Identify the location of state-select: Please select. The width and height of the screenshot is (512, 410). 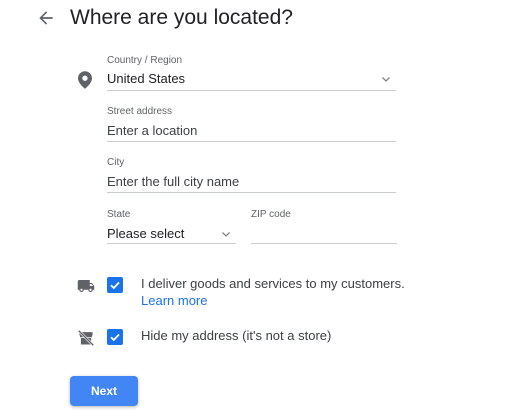
(145, 233).